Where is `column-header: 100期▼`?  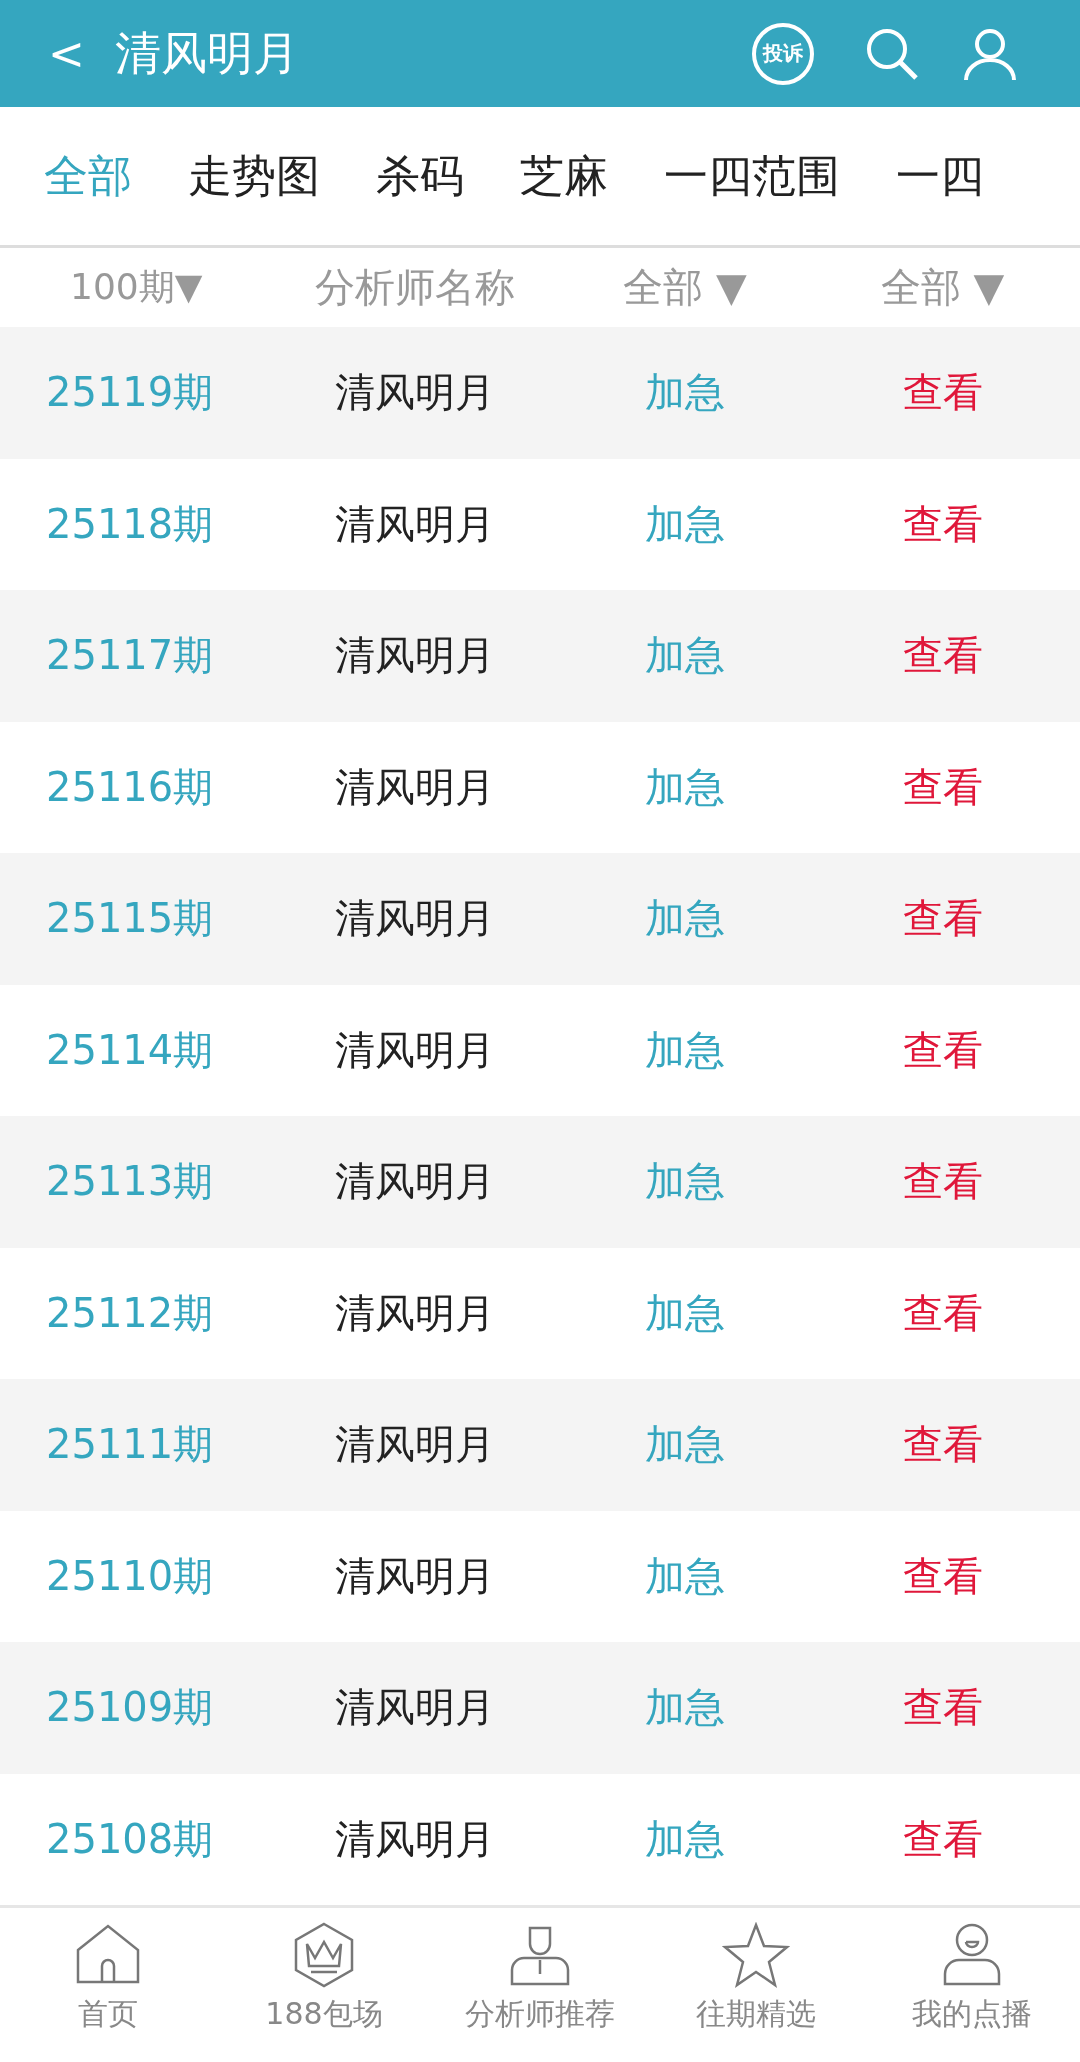
column-header: 100期▼ is located at coordinates (132, 287).